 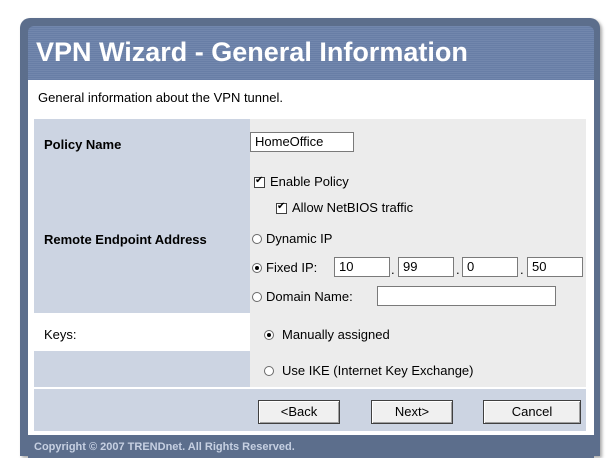 What do you see at coordinates (125, 239) in the screenshot?
I see `remote-endpoint-label: Remote Endpoint Address` at bounding box center [125, 239].